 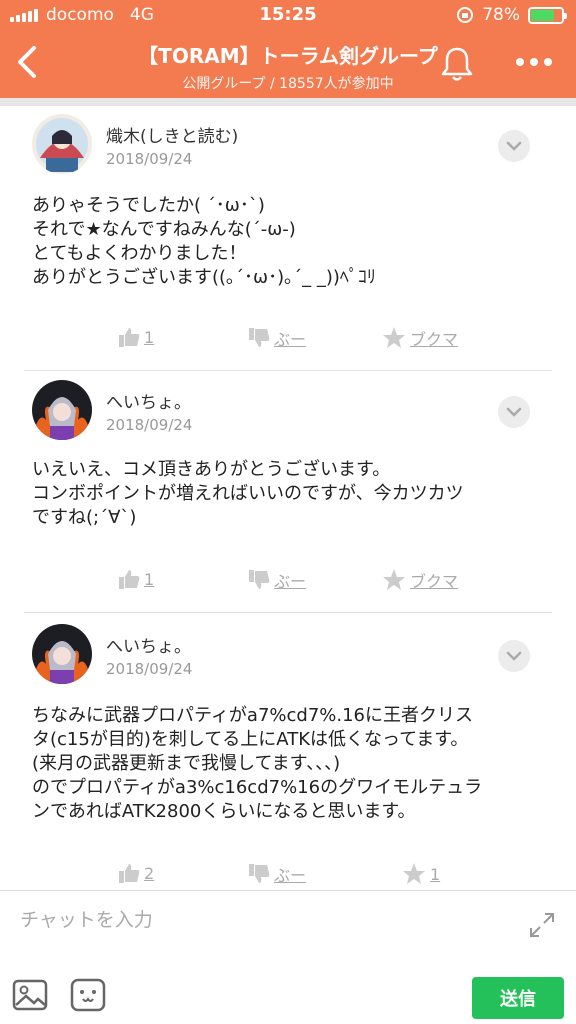 What do you see at coordinates (250, 739) in the screenshot?
I see `post-line: タ(c15が目的)を刺してる上にATKは低くなってます。` at bounding box center [250, 739].